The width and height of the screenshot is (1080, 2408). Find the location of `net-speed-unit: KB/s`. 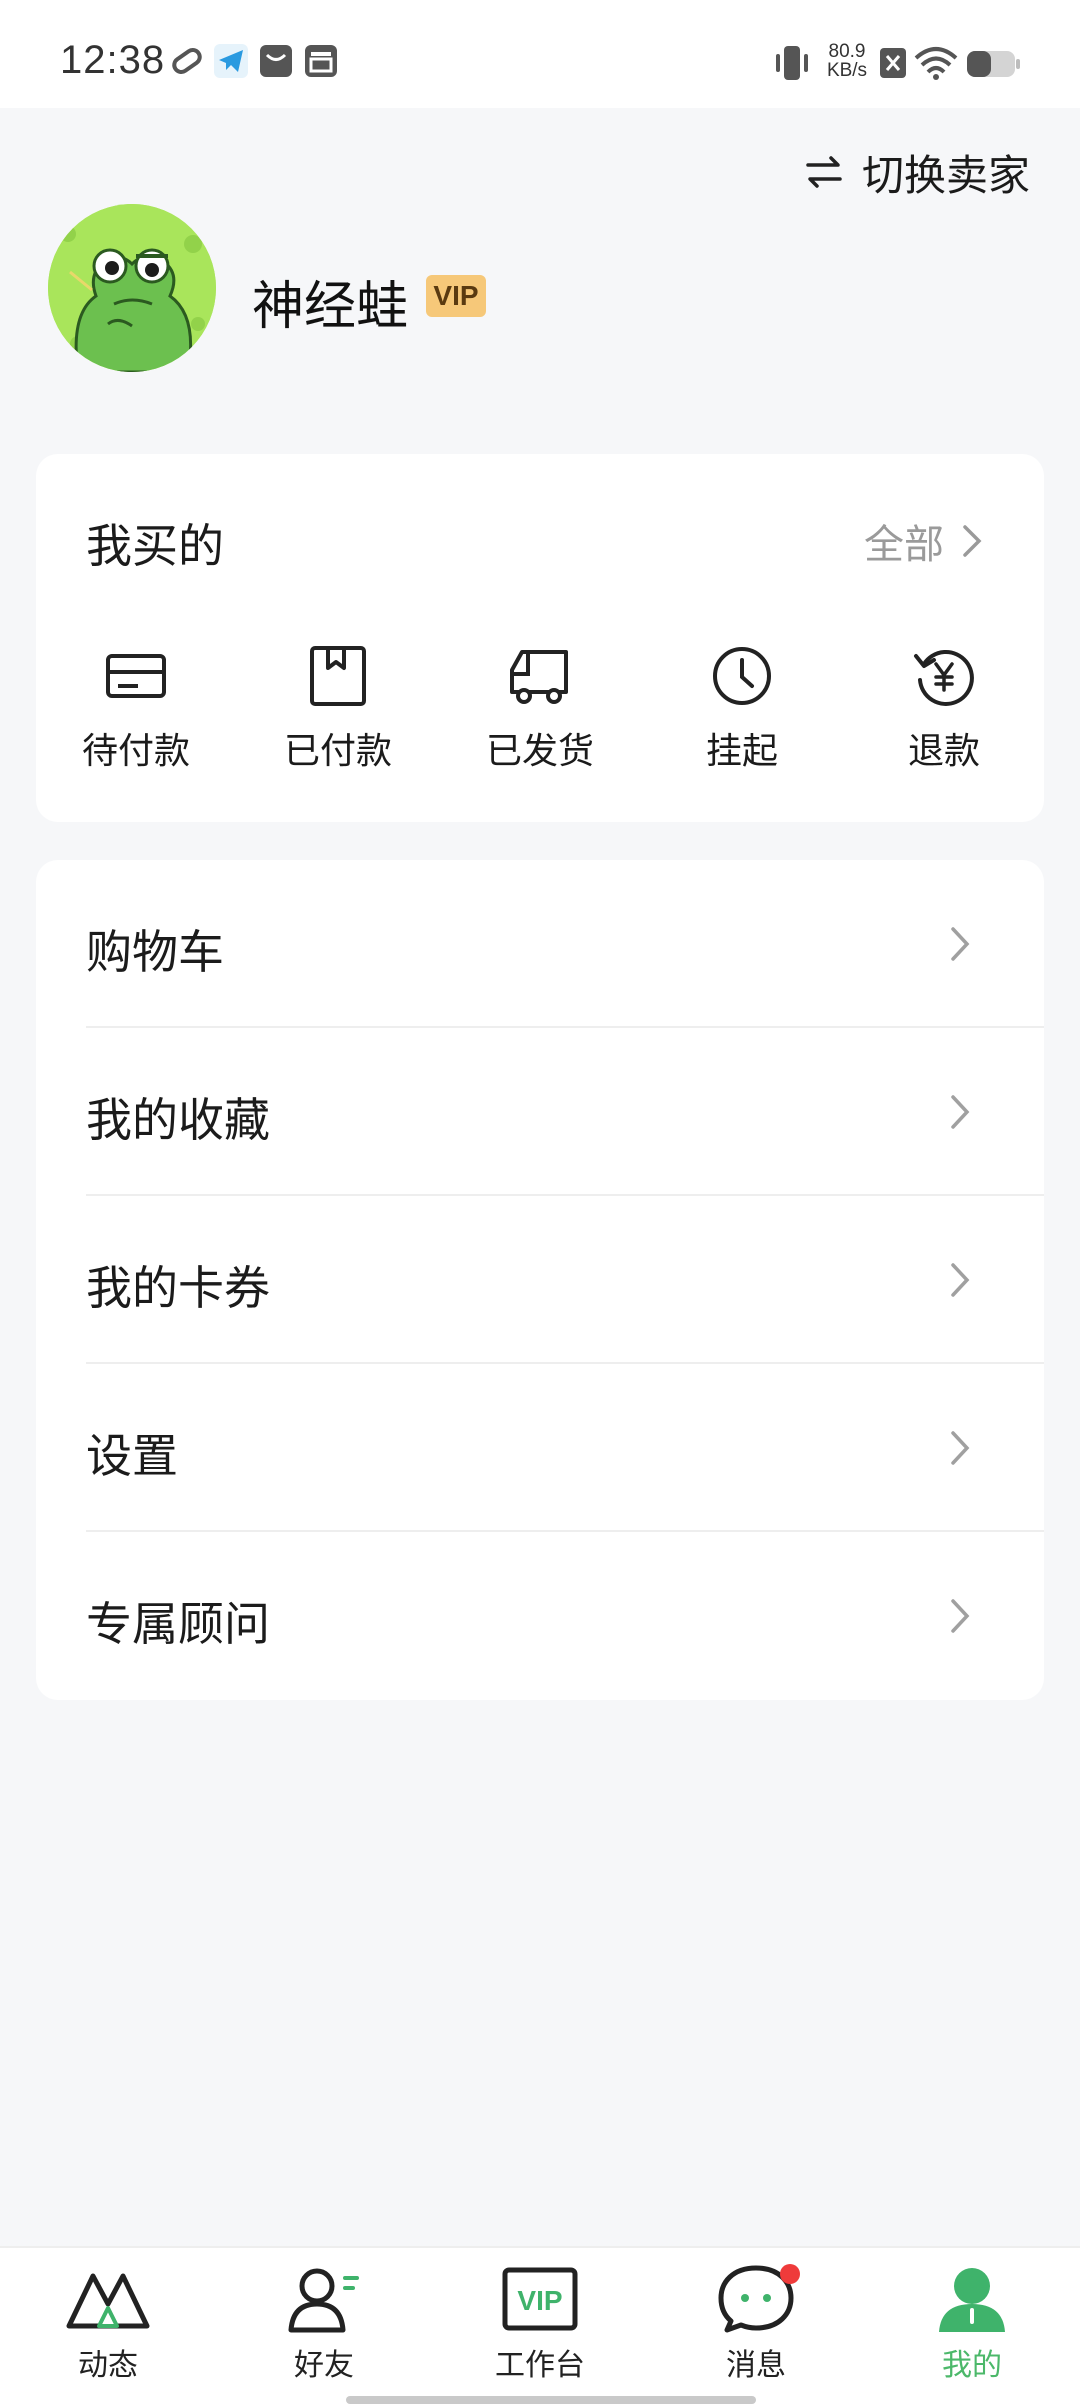

net-speed-unit: KB/s is located at coordinates (847, 70).